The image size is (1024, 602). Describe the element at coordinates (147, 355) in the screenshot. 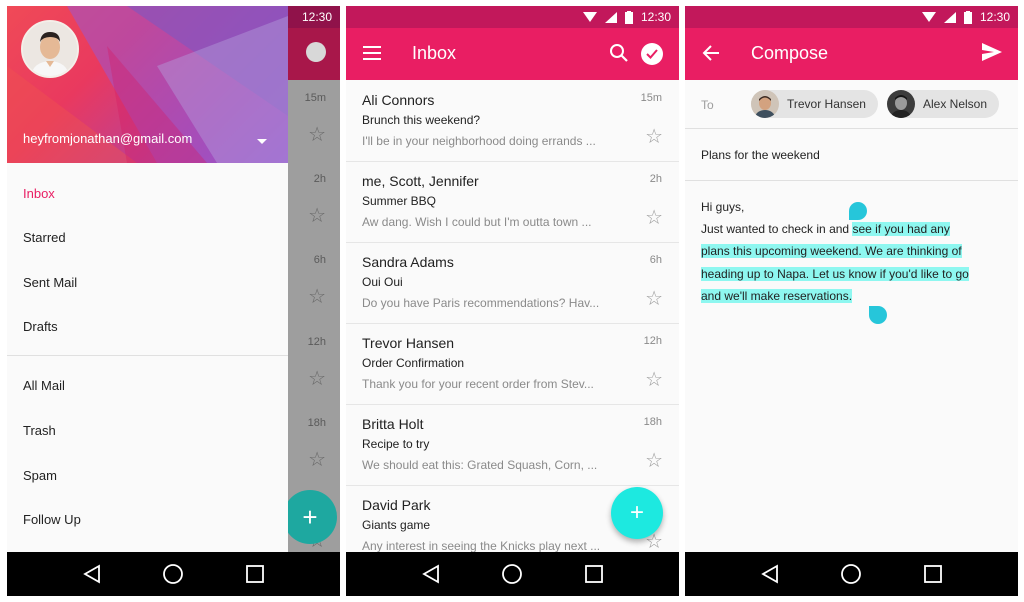

I see `drawer-divider` at that location.